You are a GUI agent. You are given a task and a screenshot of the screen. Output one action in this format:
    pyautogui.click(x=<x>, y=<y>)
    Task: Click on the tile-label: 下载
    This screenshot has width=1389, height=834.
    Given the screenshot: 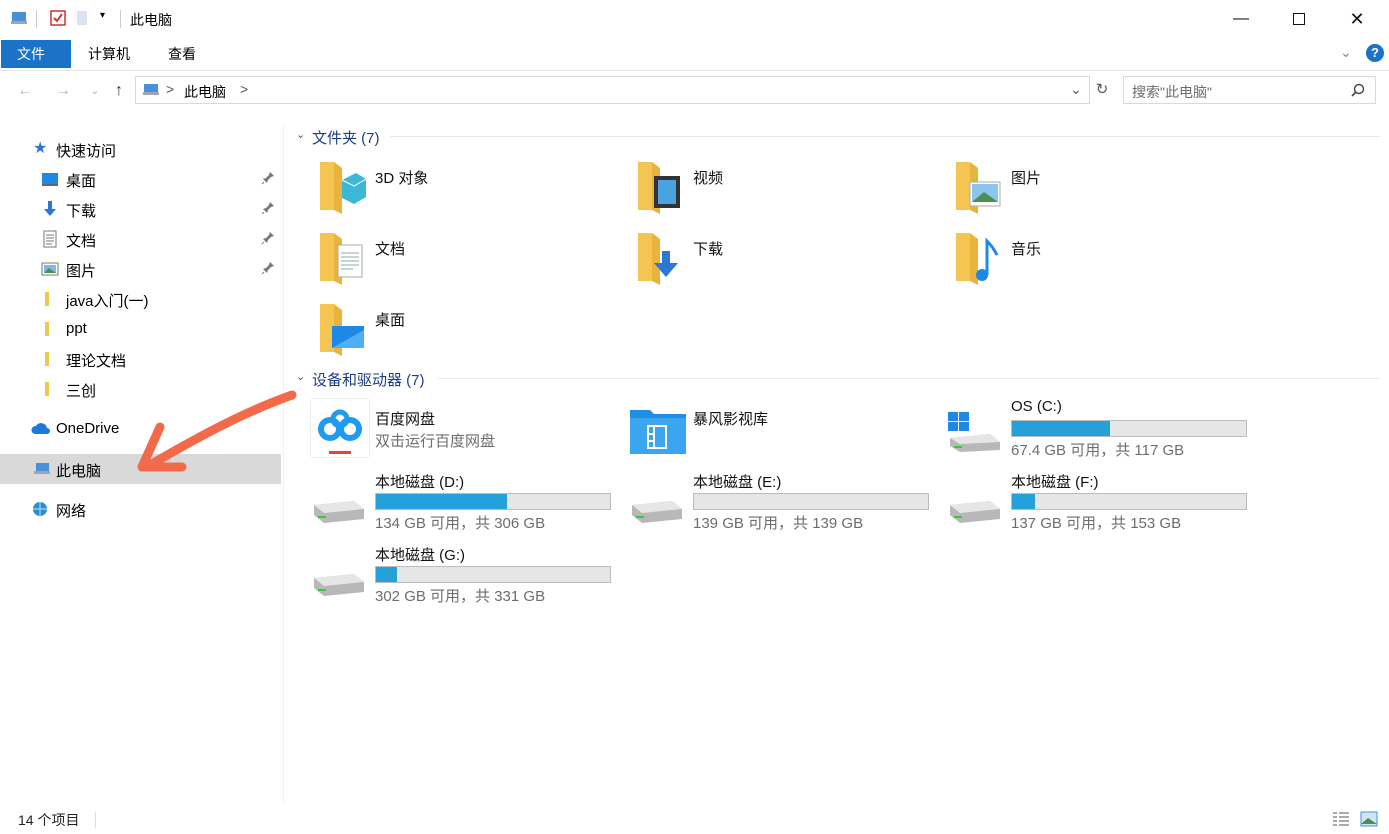 What is the action you would take?
    pyautogui.click(x=708, y=249)
    